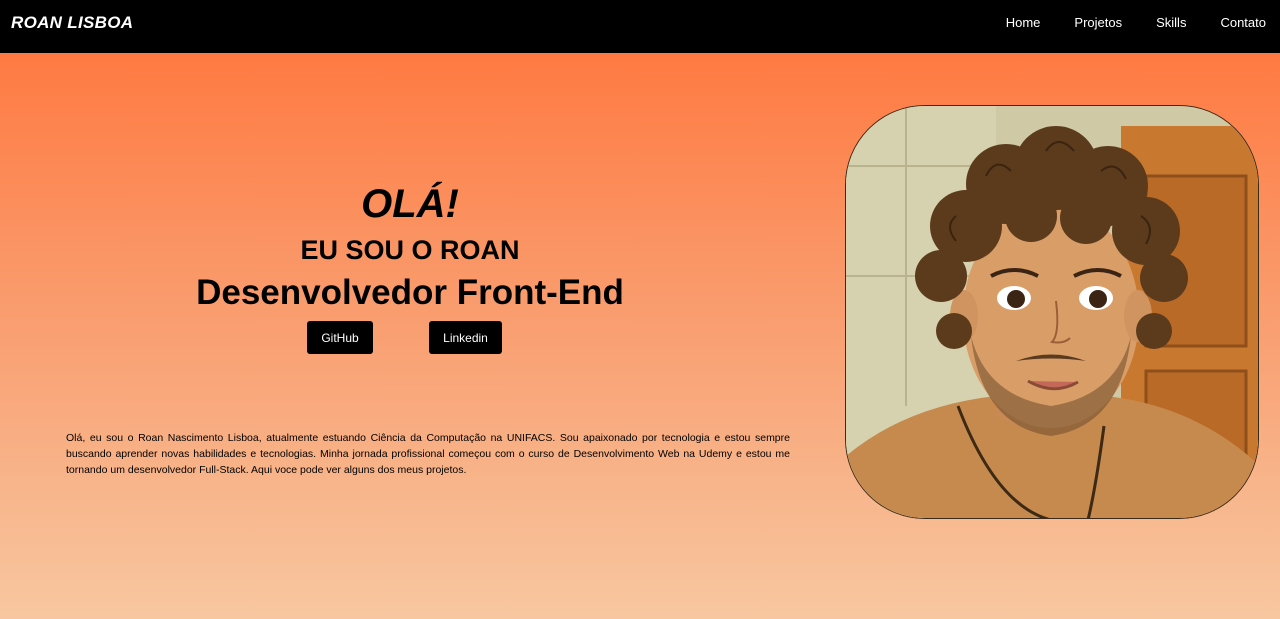 The height and width of the screenshot is (619, 1280). I want to click on brand-logo: ROAN LISBOA, so click(72, 23).